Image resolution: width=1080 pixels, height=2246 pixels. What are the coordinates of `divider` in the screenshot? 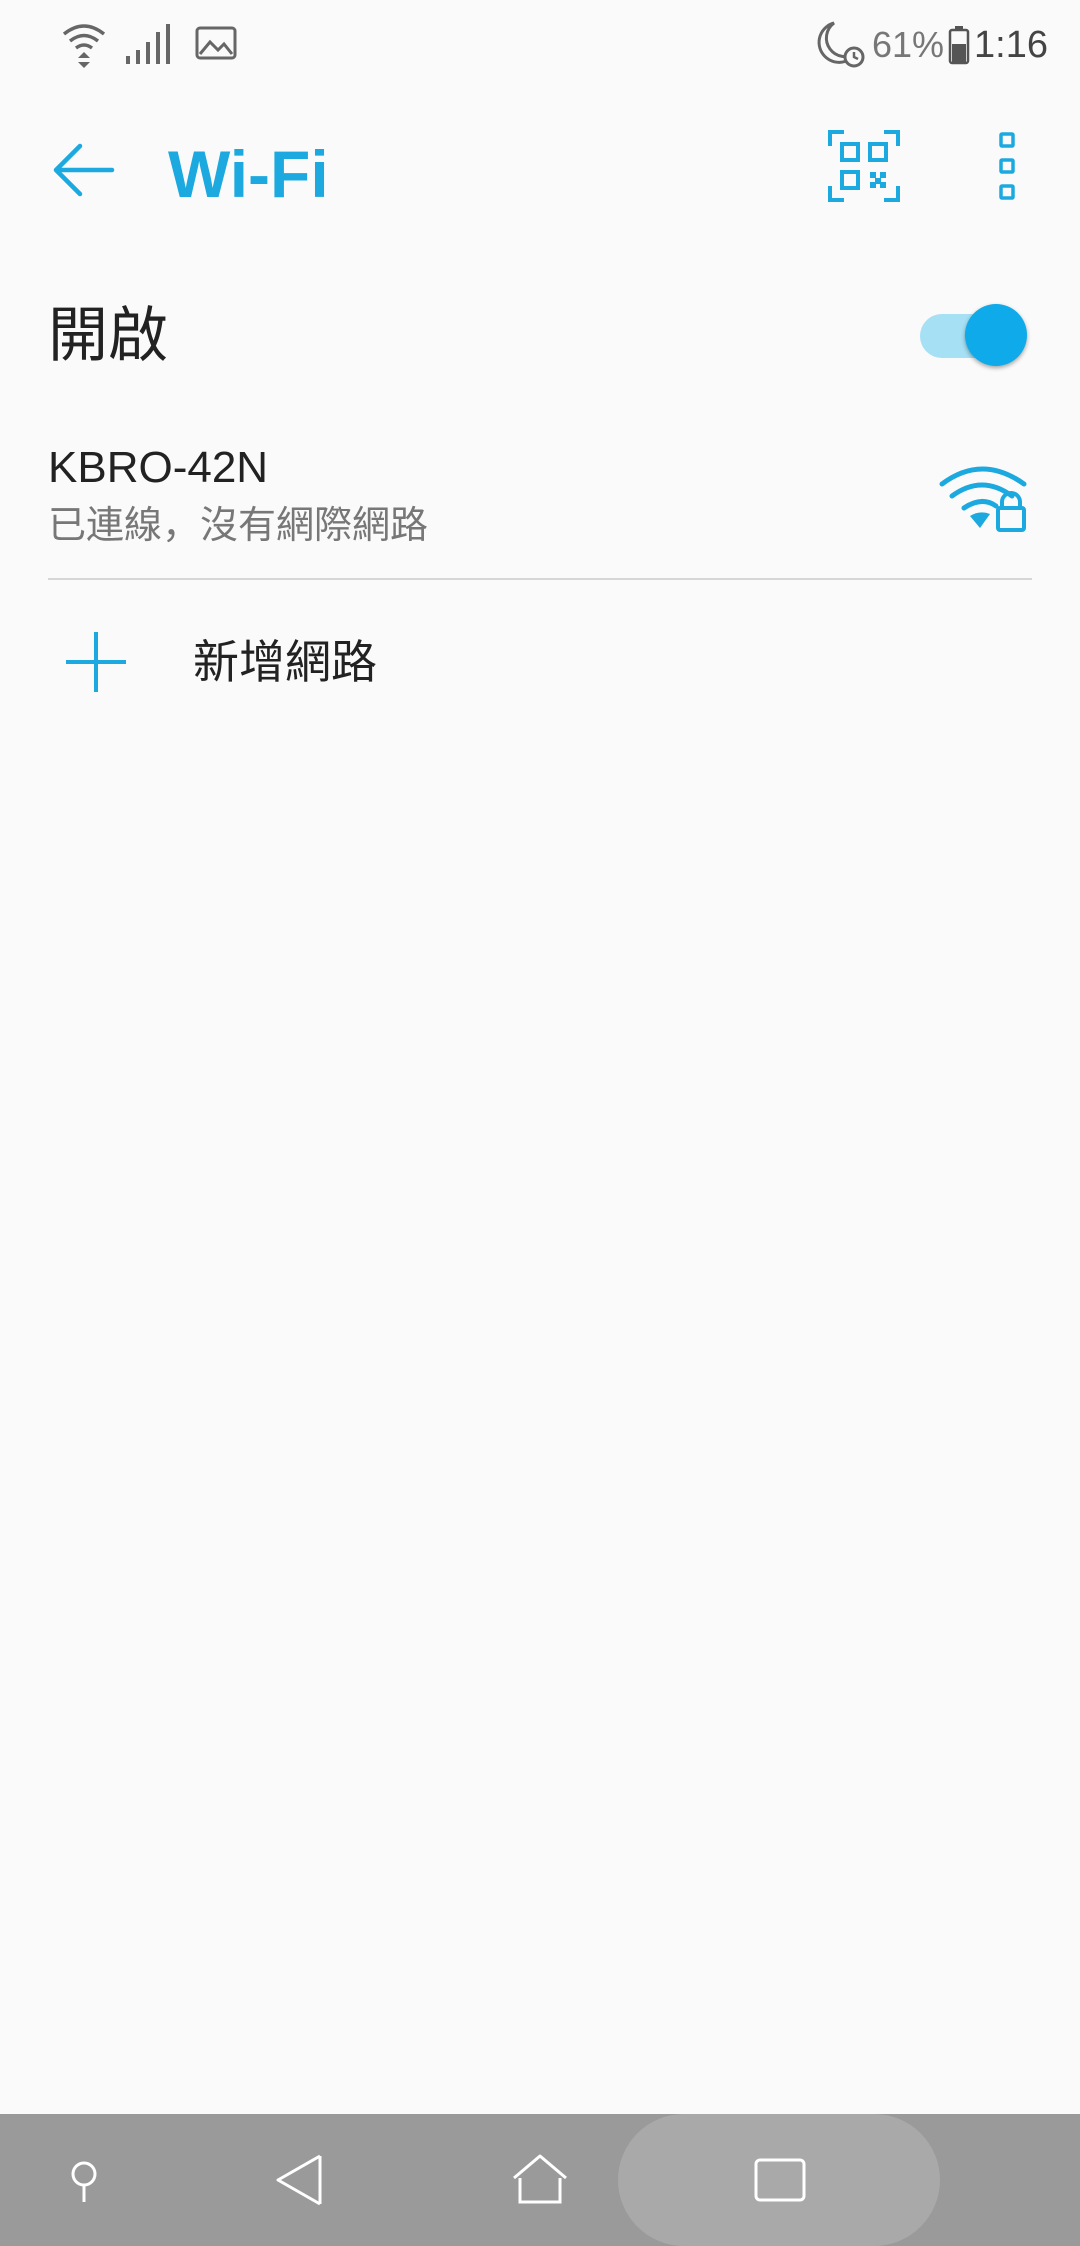 It's located at (540, 579).